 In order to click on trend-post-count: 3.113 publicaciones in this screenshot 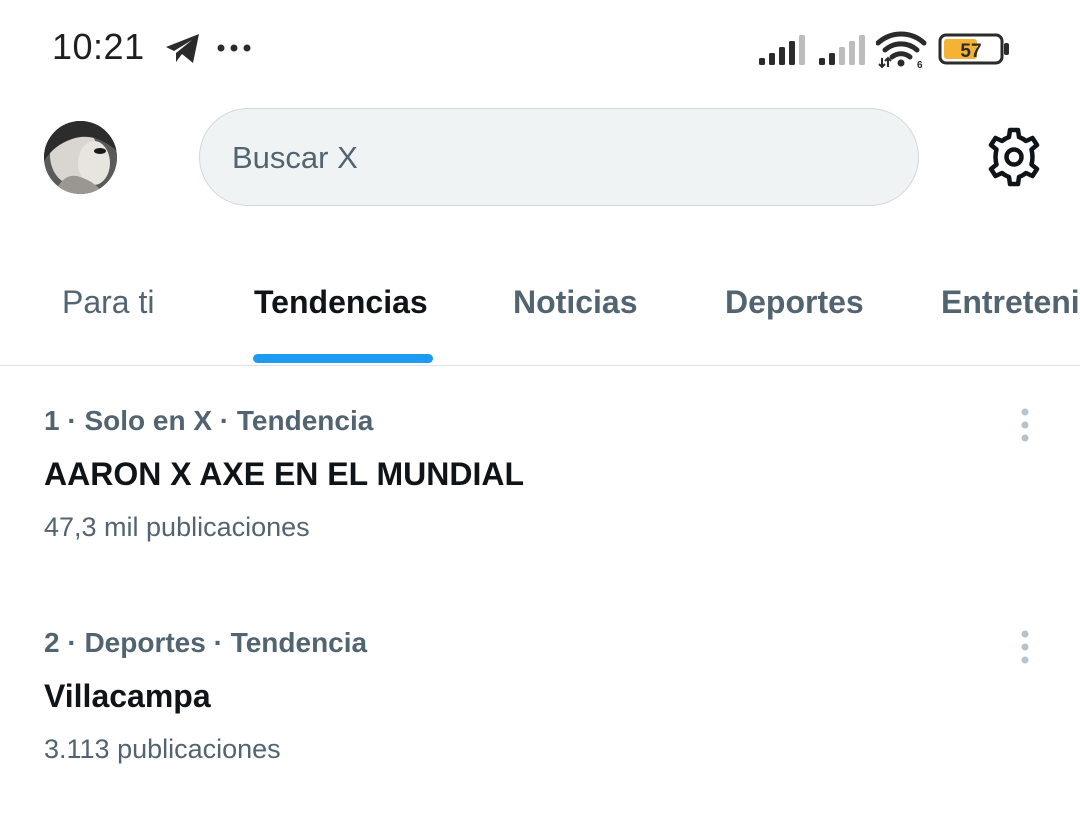, I will do `click(162, 749)`.